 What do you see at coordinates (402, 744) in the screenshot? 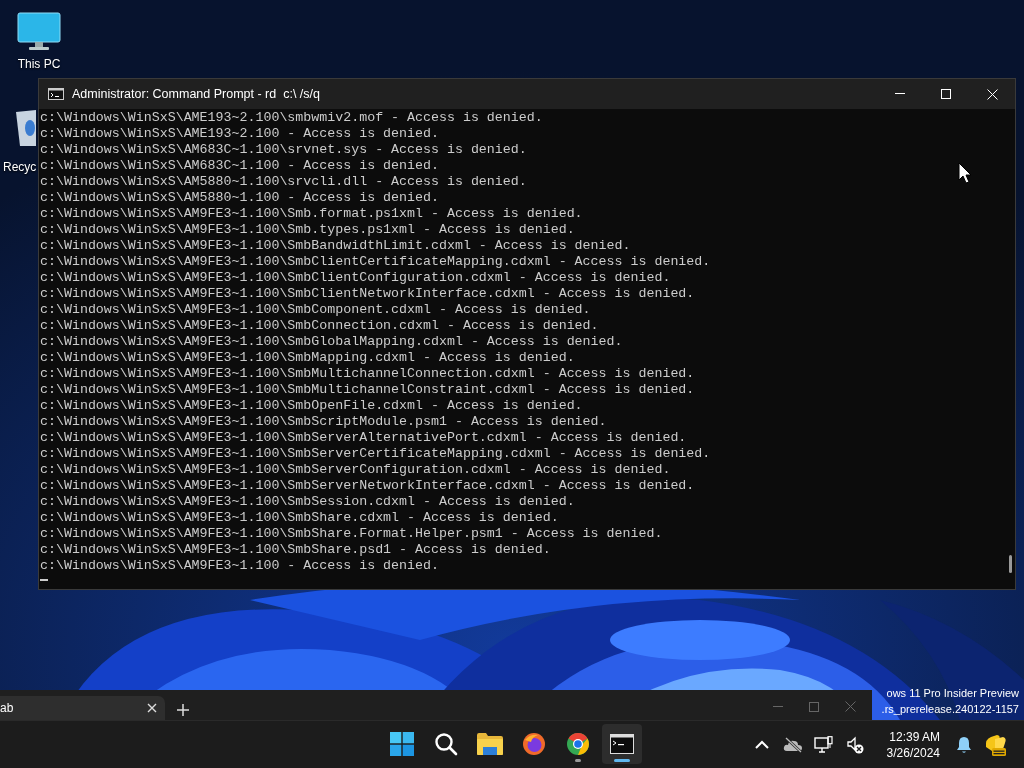
I see `windows-logo-icon` at bounding box center [402, 744].